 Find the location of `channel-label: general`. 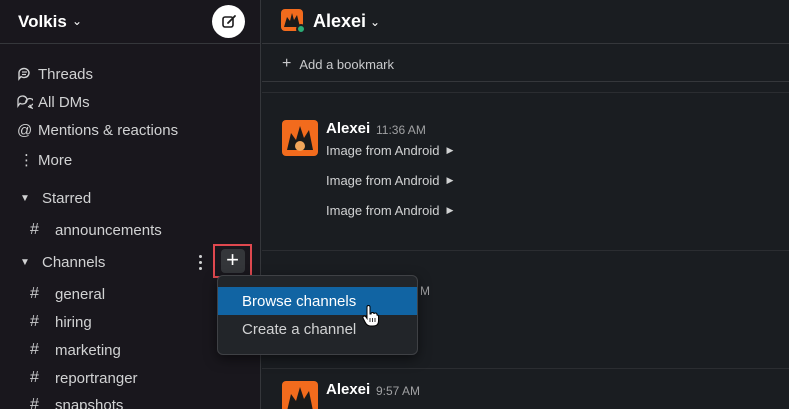

channel-label: general is located at coordinates (80, 294).